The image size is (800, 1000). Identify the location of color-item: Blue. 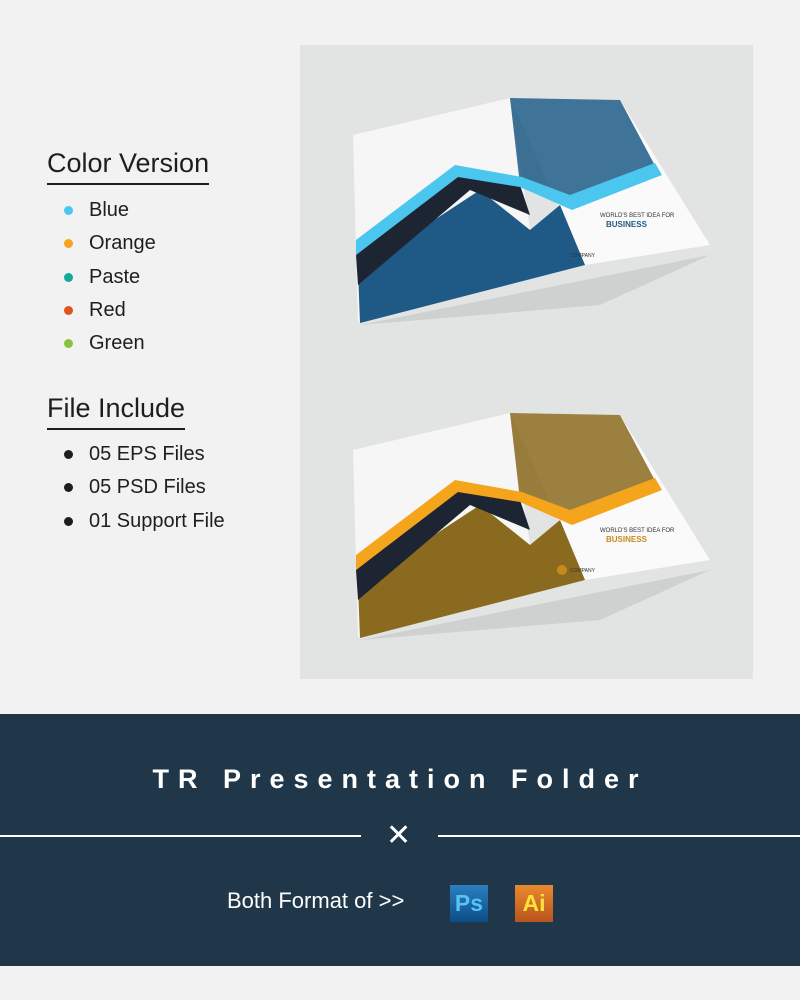
(110, 210).